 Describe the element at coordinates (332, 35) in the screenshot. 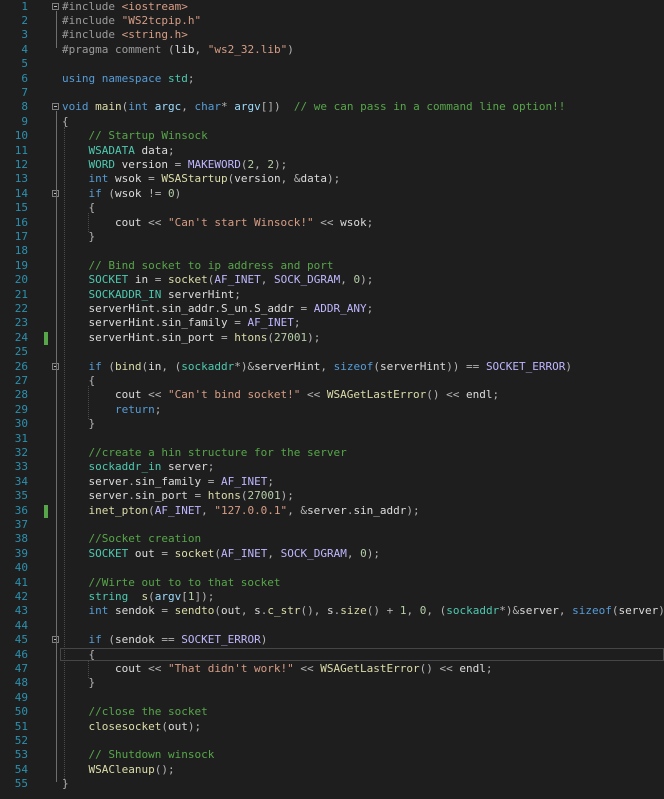

I see `code-line-3: 3 #include <string.h>` at that location.